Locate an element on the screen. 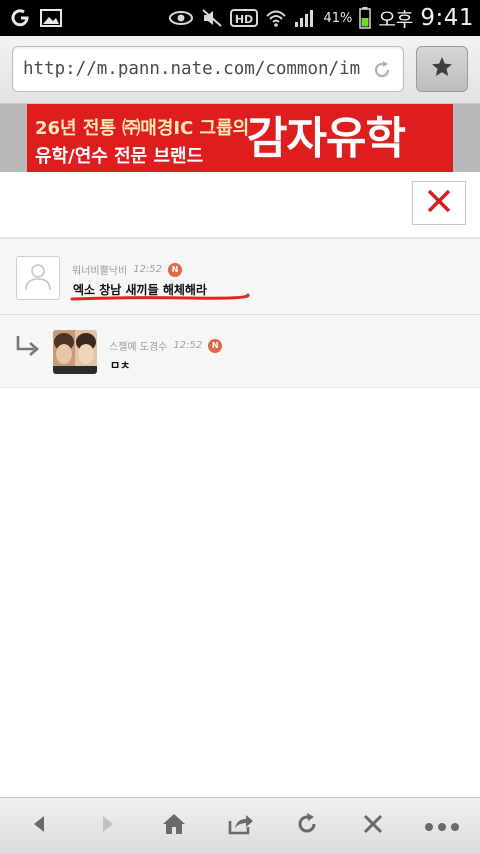  back-arrow-icon is located at coordinates (40, 826).